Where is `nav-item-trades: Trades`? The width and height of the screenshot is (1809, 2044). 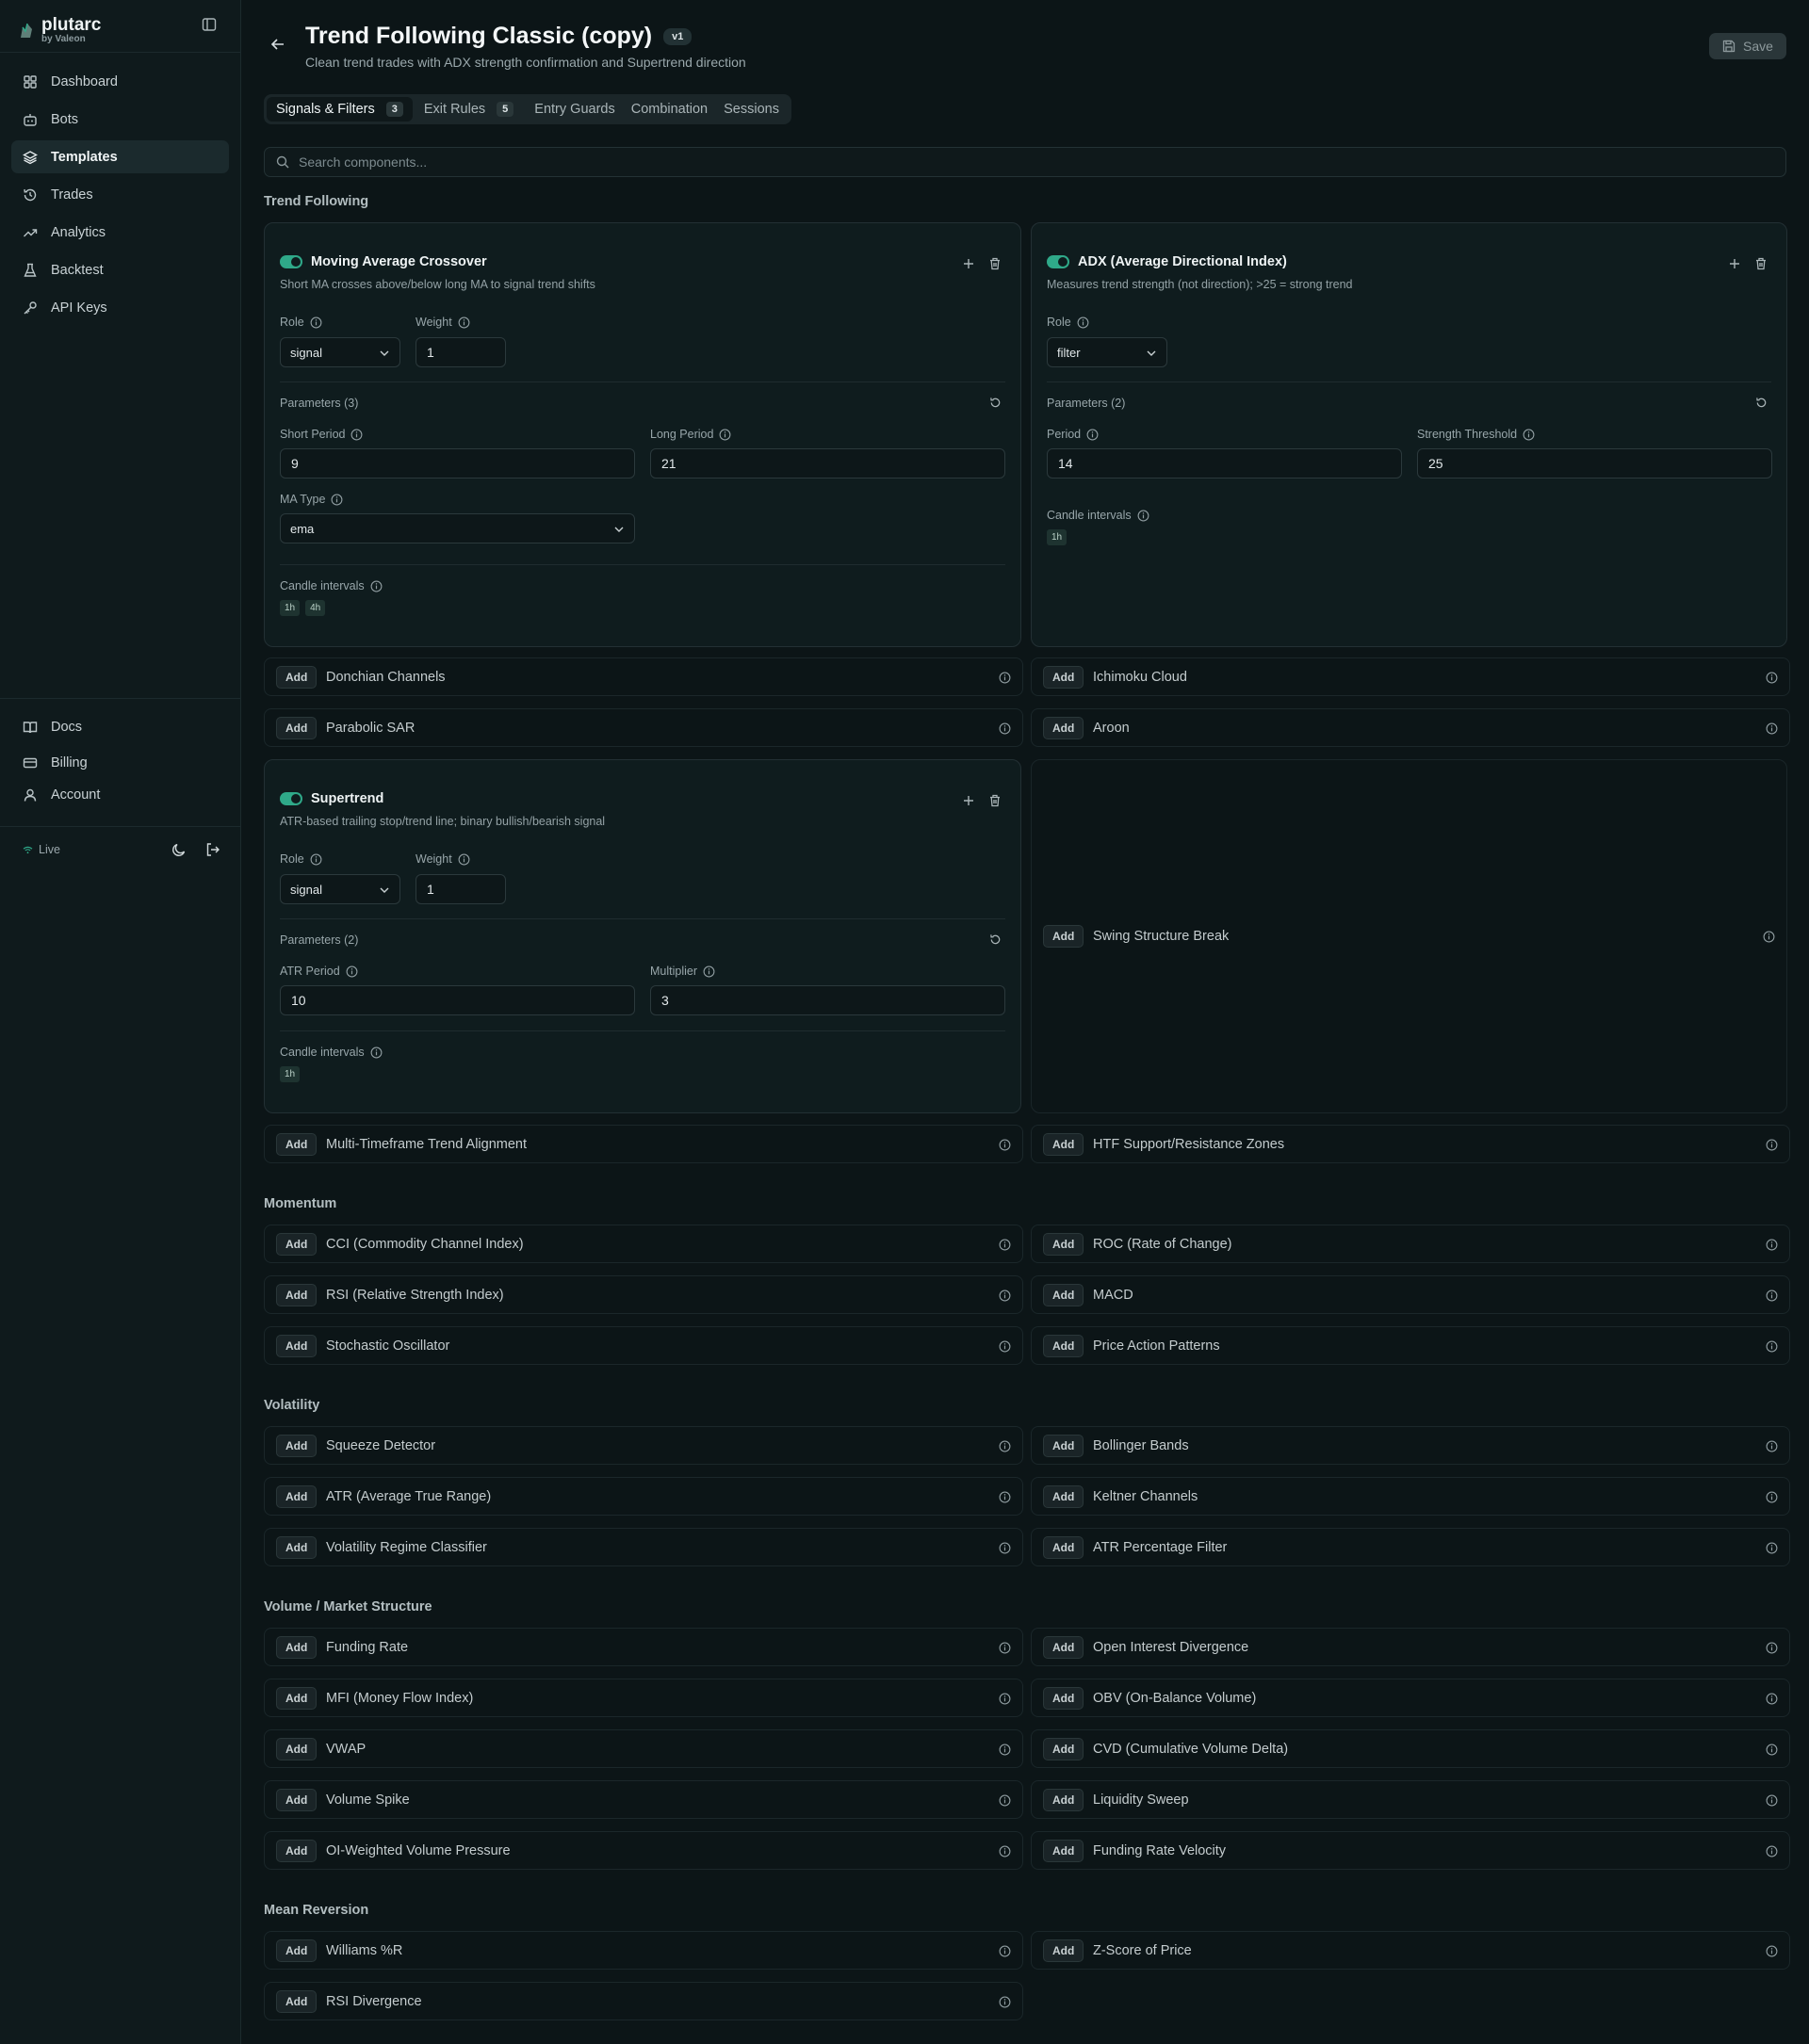 nav-item-trades: Trades is located at coordinates (120, 194).